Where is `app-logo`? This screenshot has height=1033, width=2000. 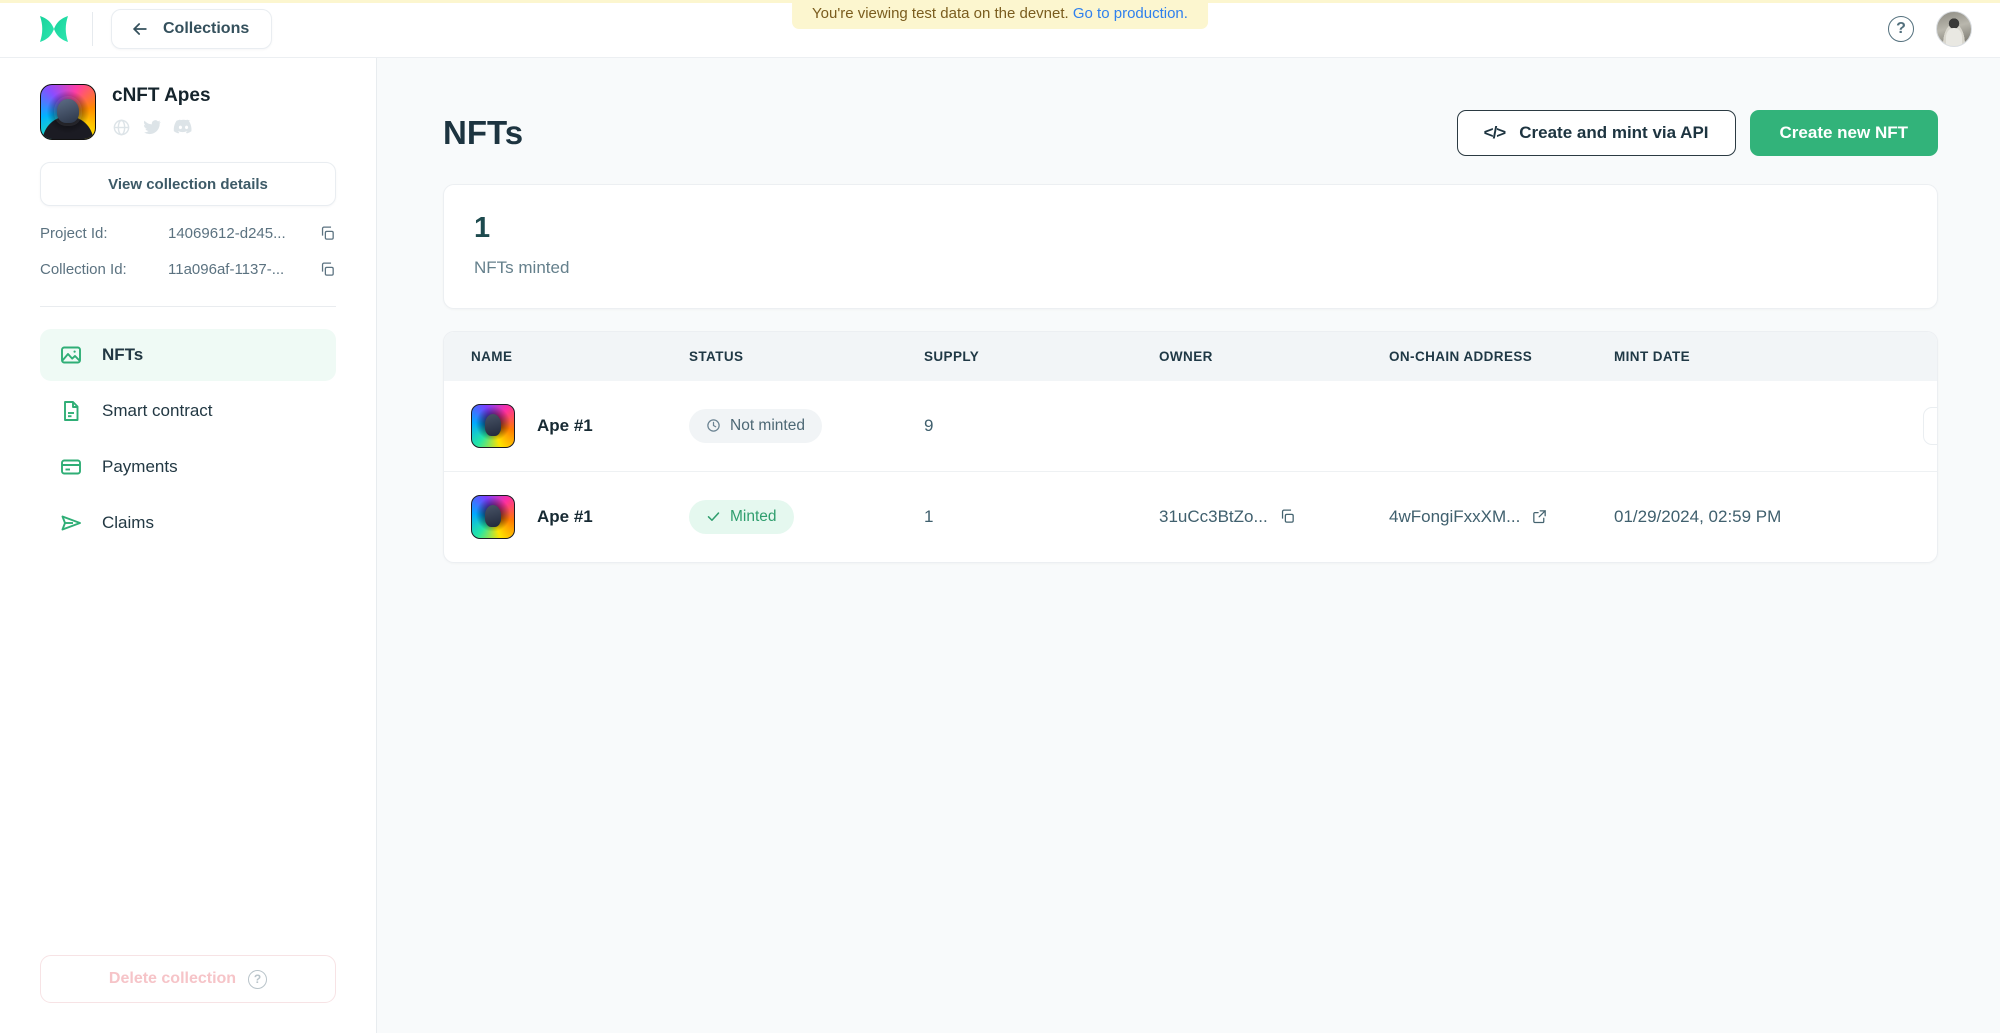
app-logo is located at coordinates (54, 29).